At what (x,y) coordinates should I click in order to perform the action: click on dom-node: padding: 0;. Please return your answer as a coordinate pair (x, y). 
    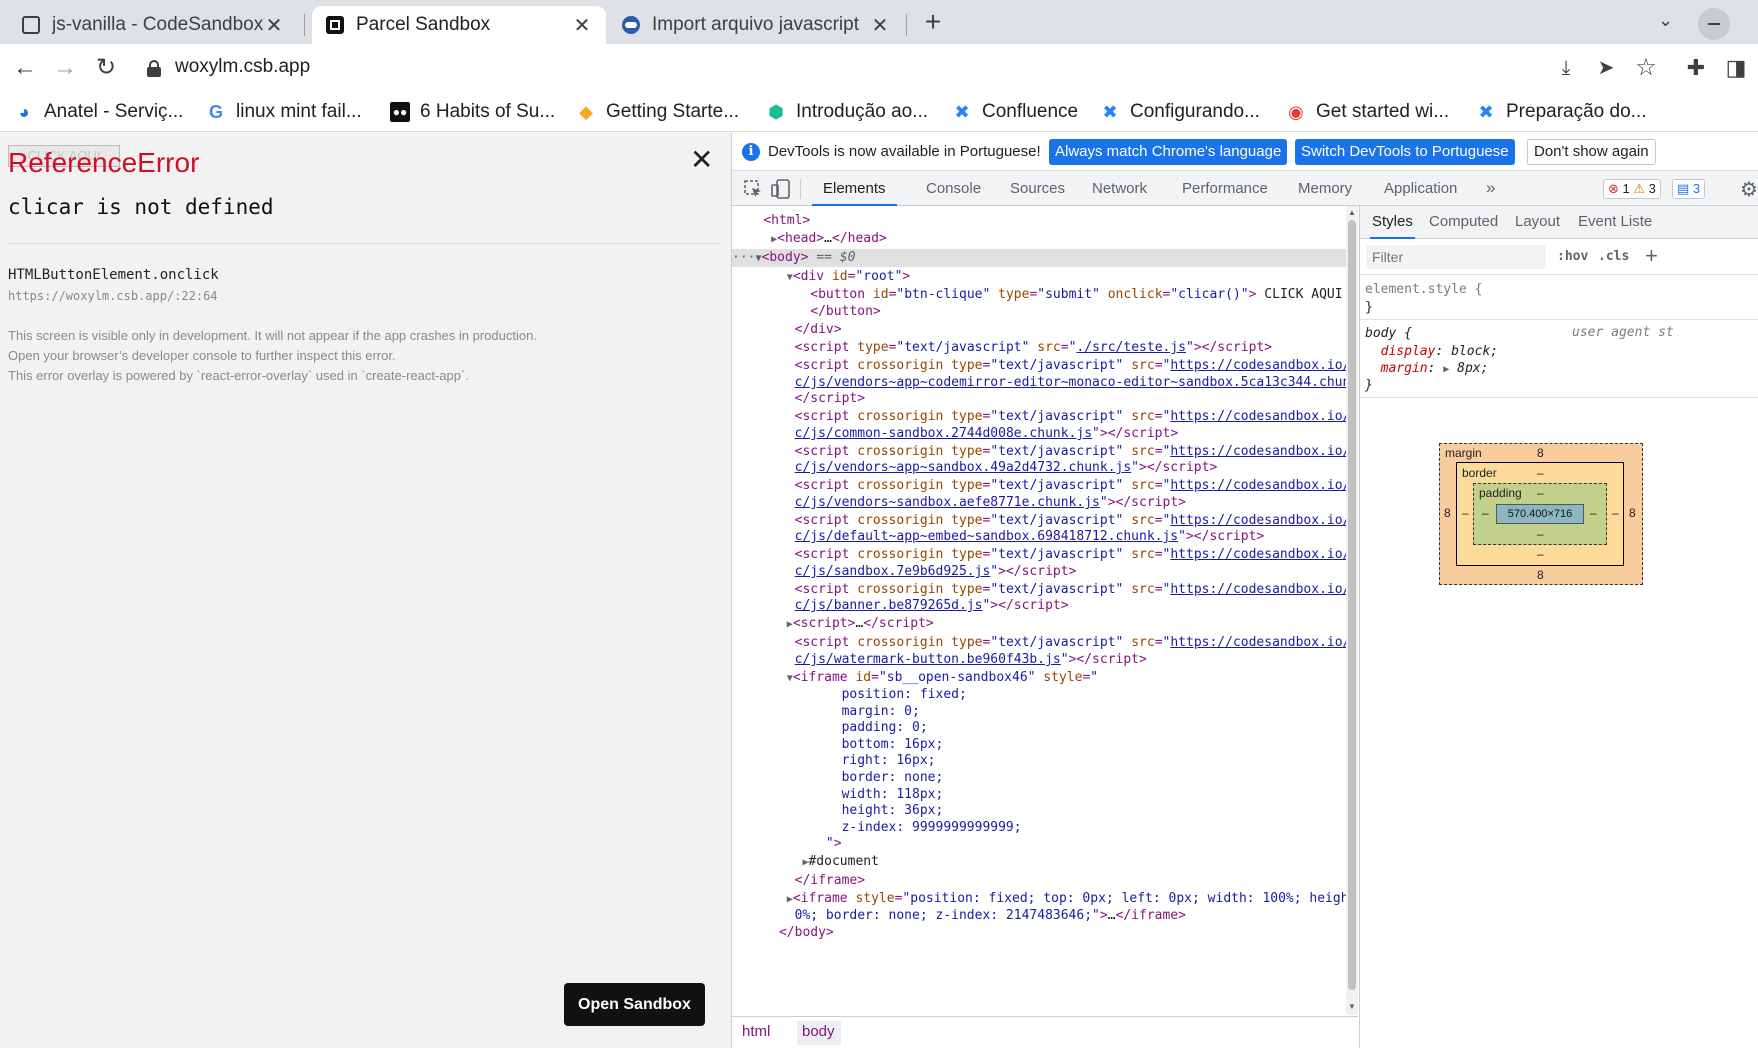
    Looking at the image, I should click on (1039, 728).